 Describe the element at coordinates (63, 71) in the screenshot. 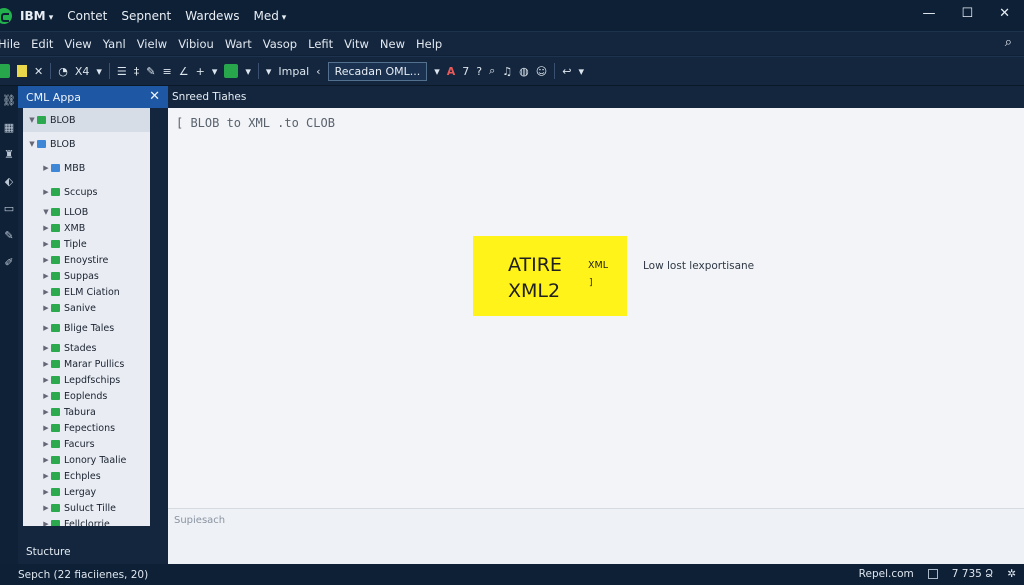

I see `clock-icon: ◔` at that location.